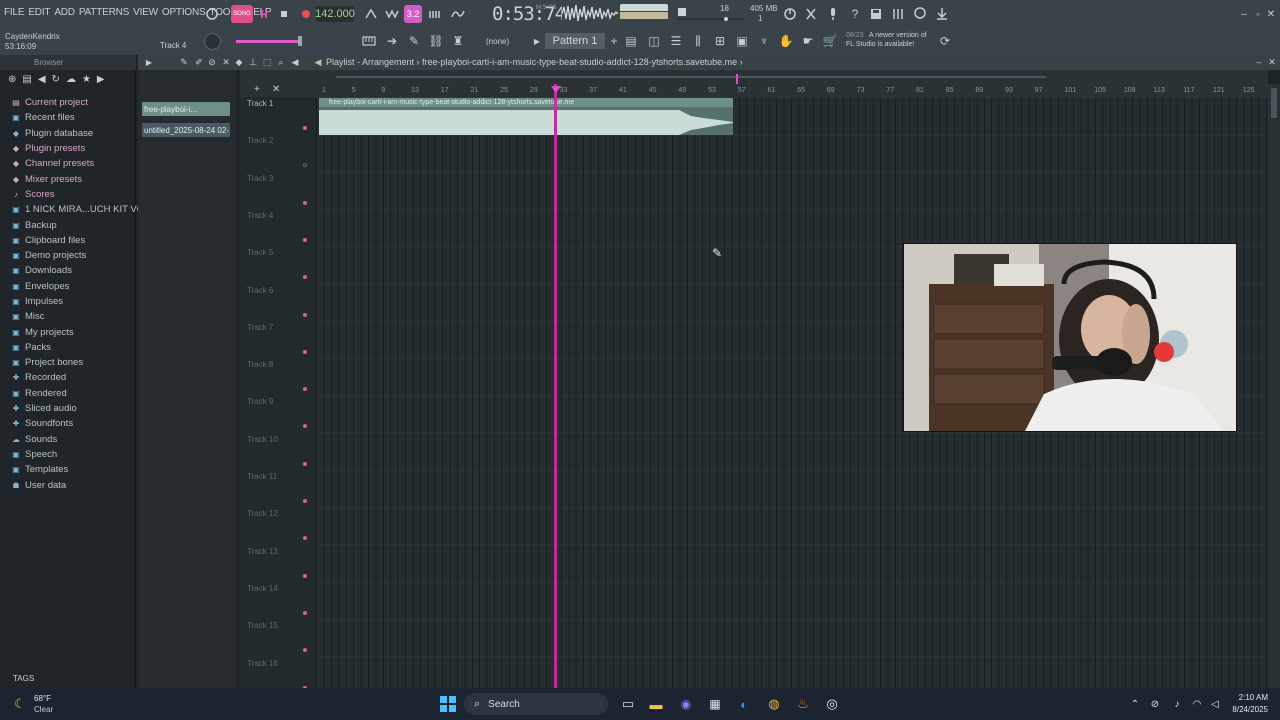 This screenshot has height=720, width=1280. Describe the element at coordinates (43, 709) in the screenshot. I see `weather-description: Clear` at that location.